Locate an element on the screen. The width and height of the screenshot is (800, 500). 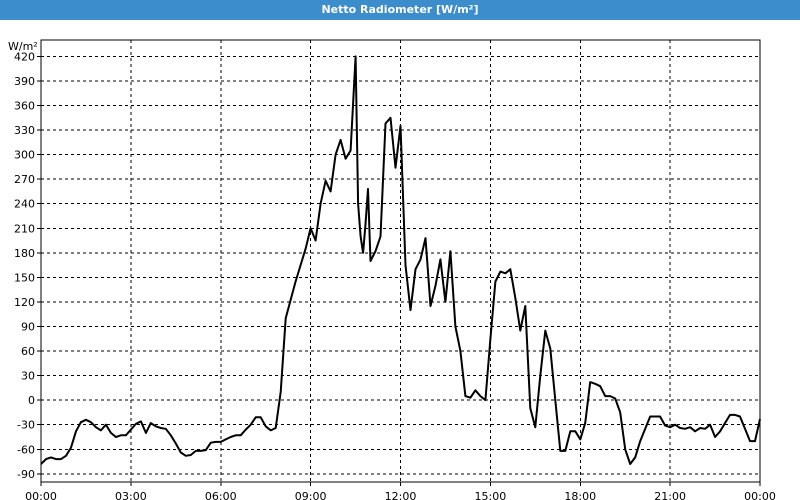
y-tick-label: 90 is located at coordinates (28, 326).